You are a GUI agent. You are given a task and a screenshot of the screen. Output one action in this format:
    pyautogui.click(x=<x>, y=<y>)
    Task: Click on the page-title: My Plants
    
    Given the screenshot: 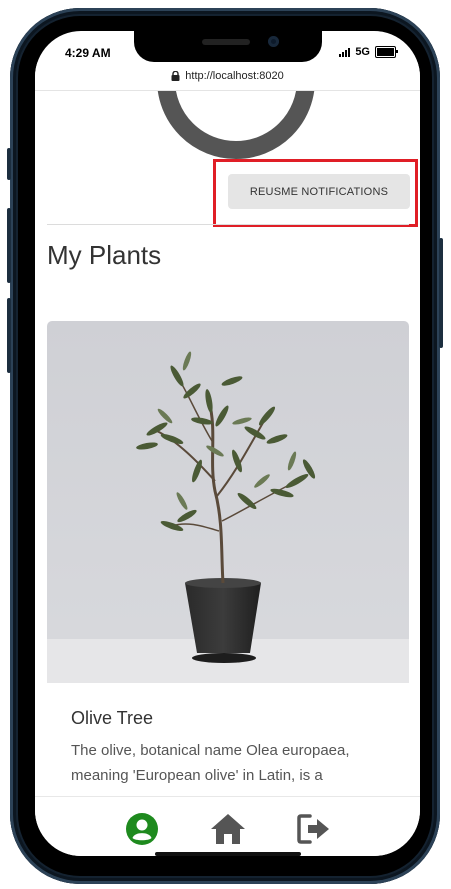 What is the action you would take?
    pyautogui.click(x=104, y=255)
    